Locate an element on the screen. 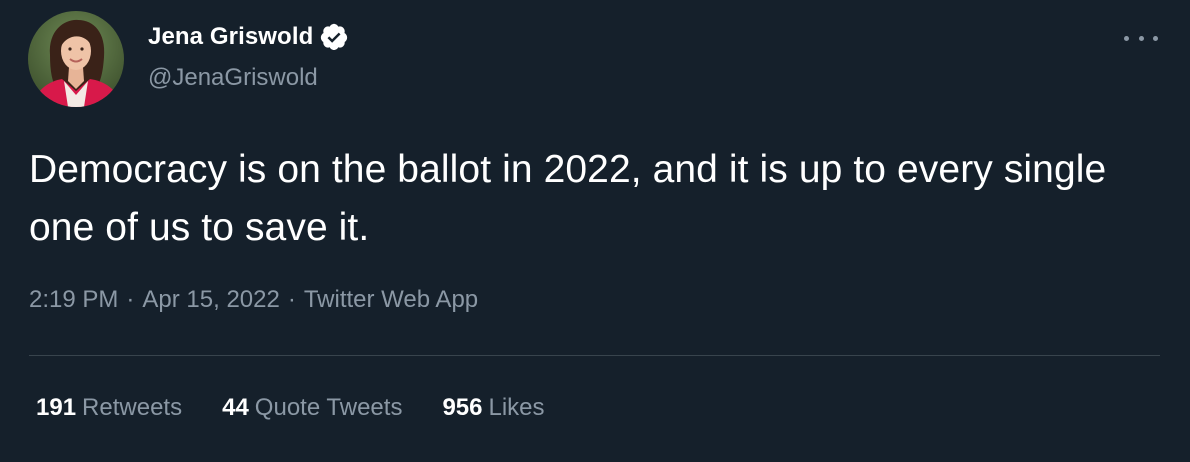 The height and width of the screenshot is (462, 1190). tweet-metadata: 2:19 PM · Apr 15, 2022 · Twitter Web App is located at coordinates (253, 300).